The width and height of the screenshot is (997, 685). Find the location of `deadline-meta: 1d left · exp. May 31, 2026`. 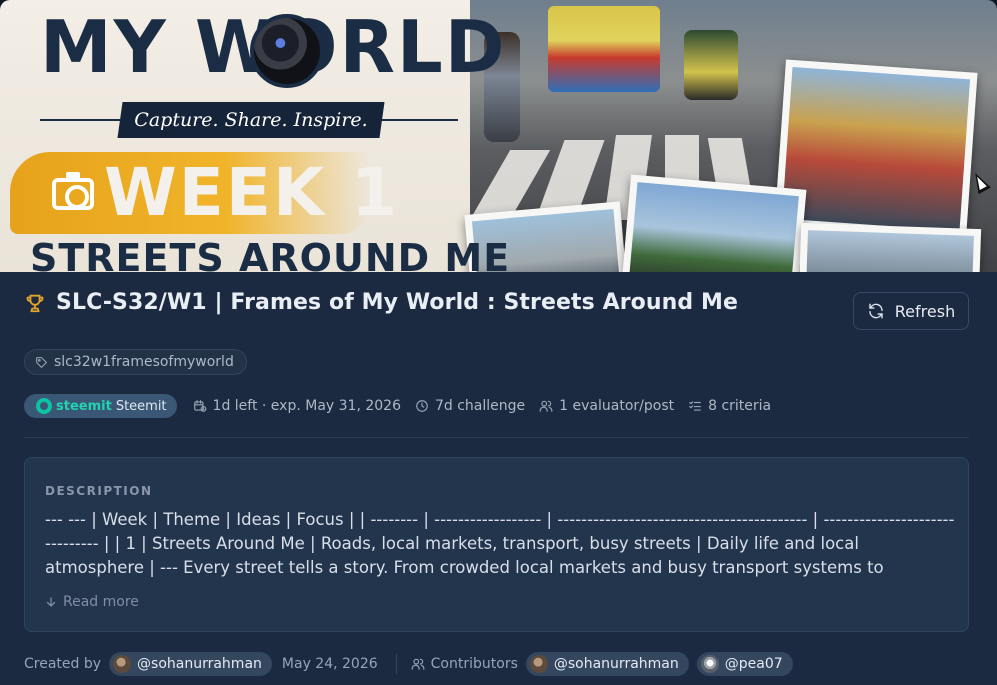

deadline-meta: 1d left · exp. May 31, 2026 is located at coordinates (297, 406).